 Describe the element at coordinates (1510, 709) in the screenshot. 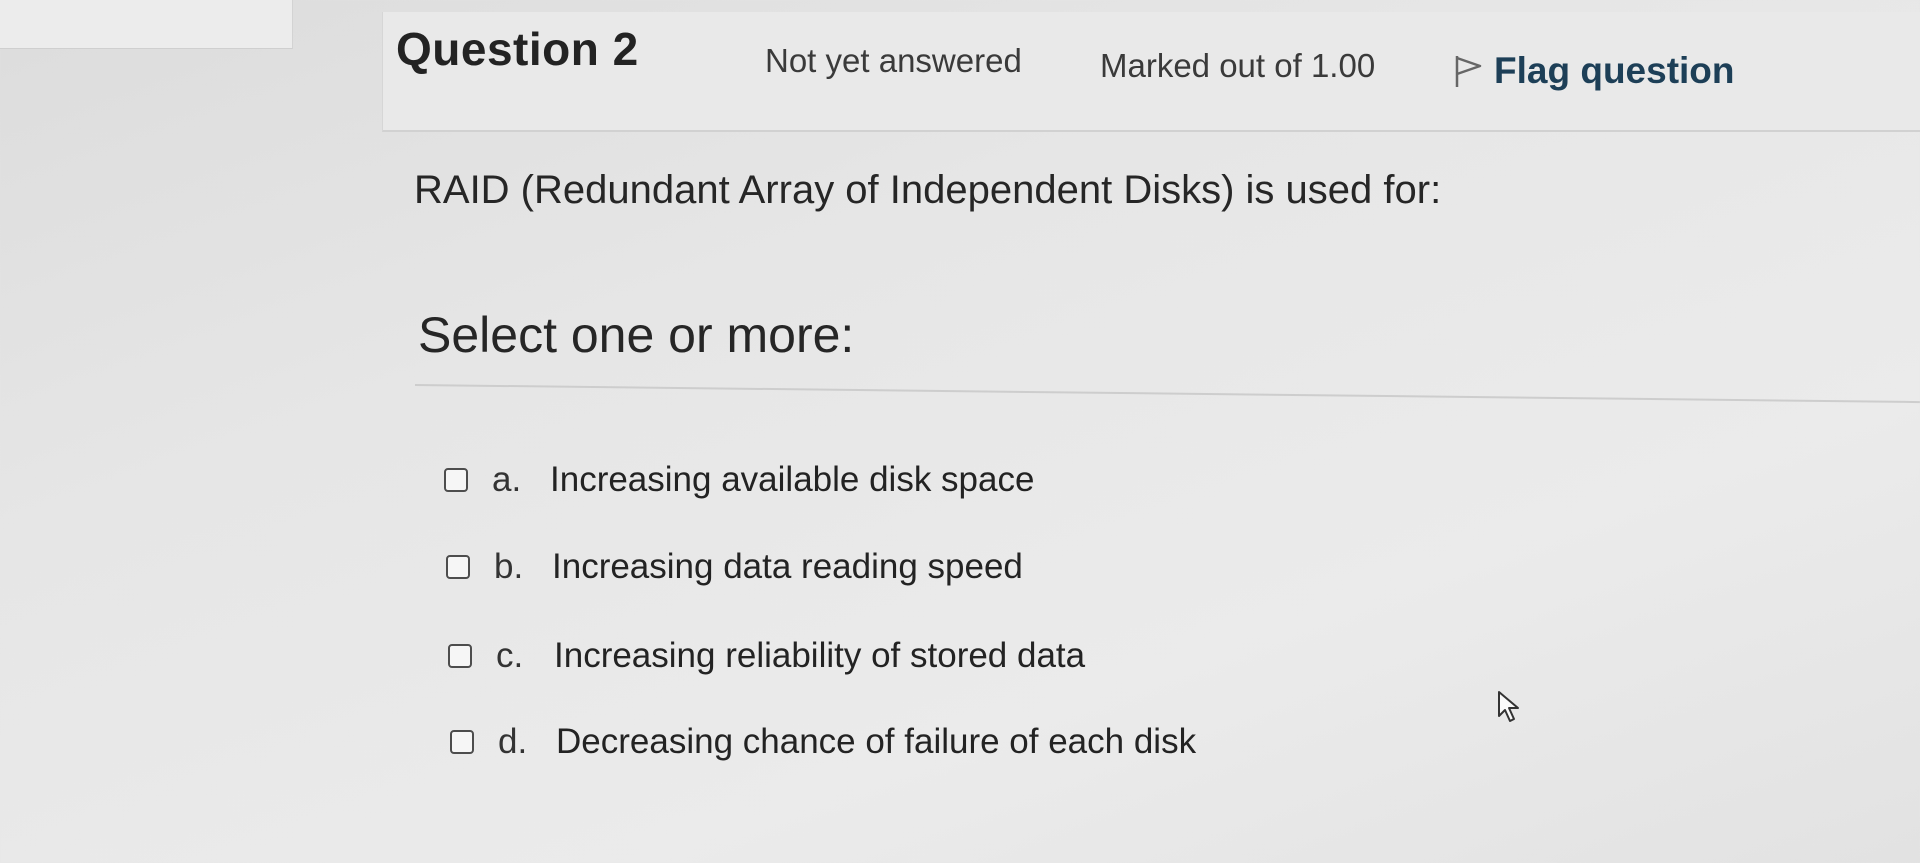

I see `mouse-pointer-icon` at that location.